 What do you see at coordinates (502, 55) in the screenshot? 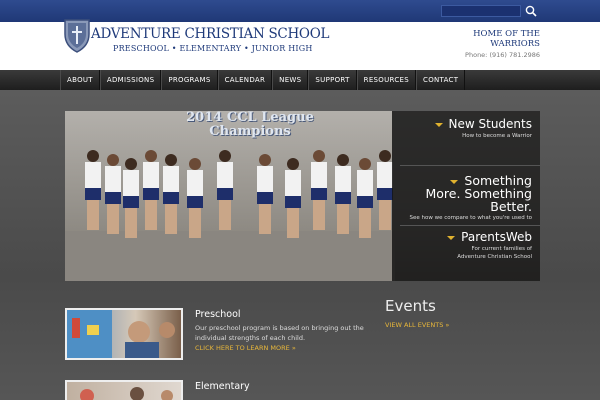
I see `phone-number: Phone: (916) 781.2986` at bounding box center [502, 55].